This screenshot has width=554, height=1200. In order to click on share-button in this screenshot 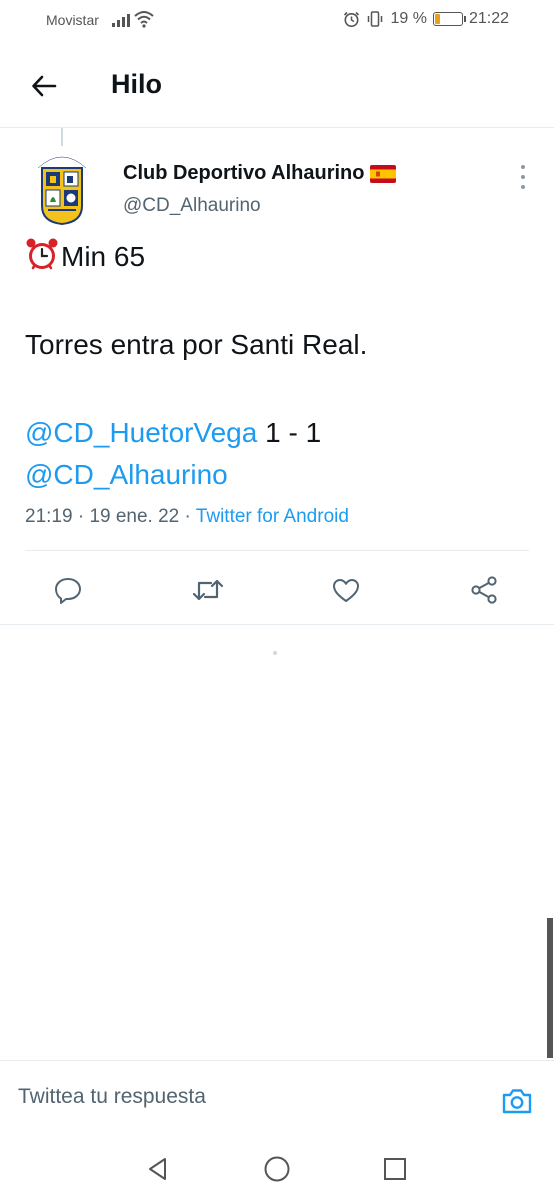, I will do `click(484, 590)`.